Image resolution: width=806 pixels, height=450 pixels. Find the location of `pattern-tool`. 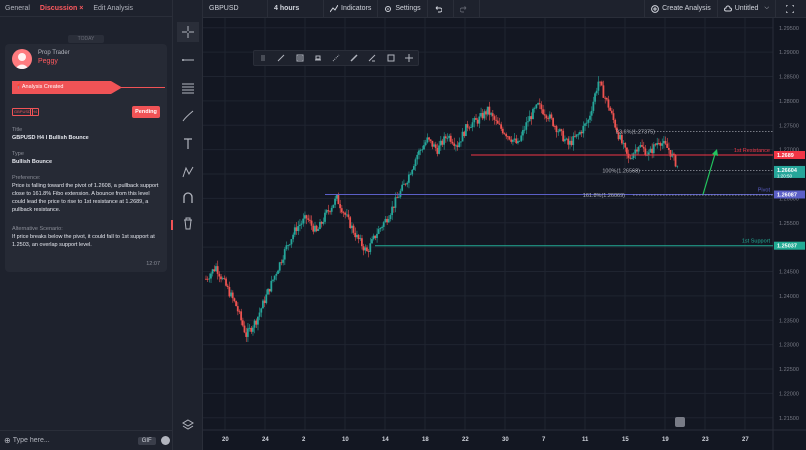

pattern-tool is located at coordinates (188, 172).